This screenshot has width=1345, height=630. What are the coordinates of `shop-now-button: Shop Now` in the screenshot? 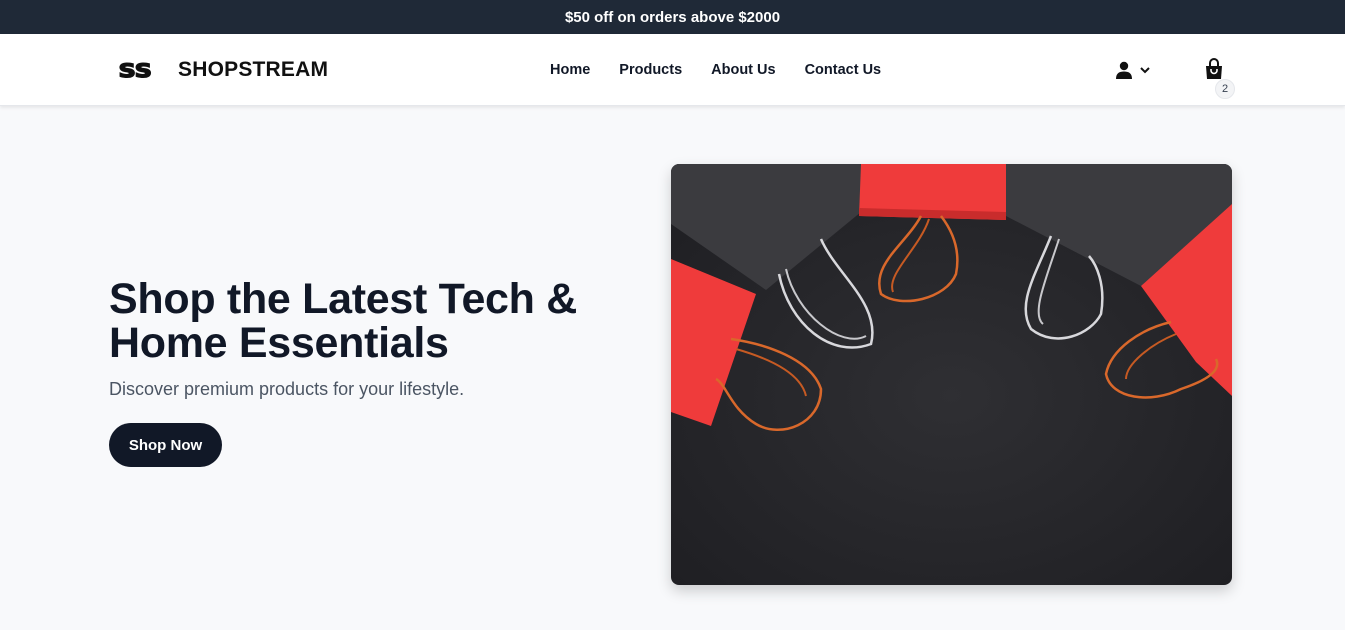 It's located at (165, 445).